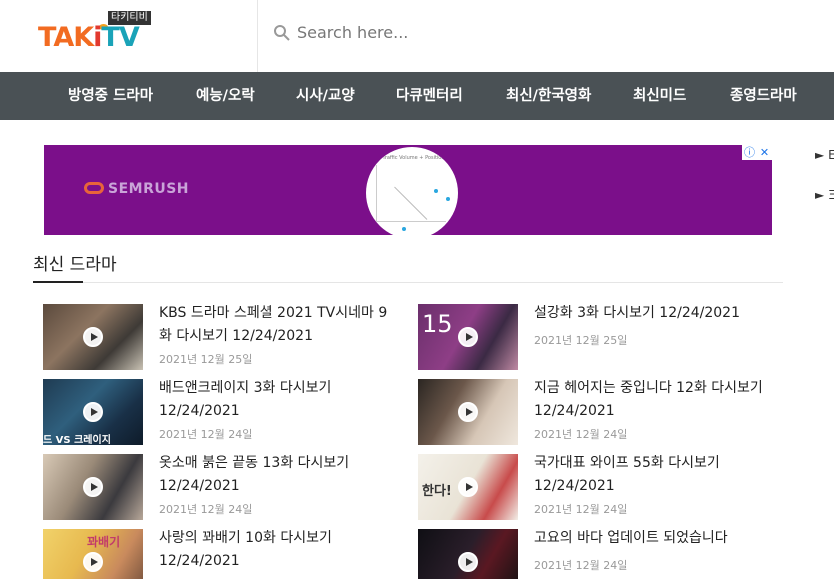 This screenshot has height=579, width=834. What do you see at coordinates (66, 37) in the screenshot?
I see `logo-text-tak: TAK` at bounding box center [66, 37].